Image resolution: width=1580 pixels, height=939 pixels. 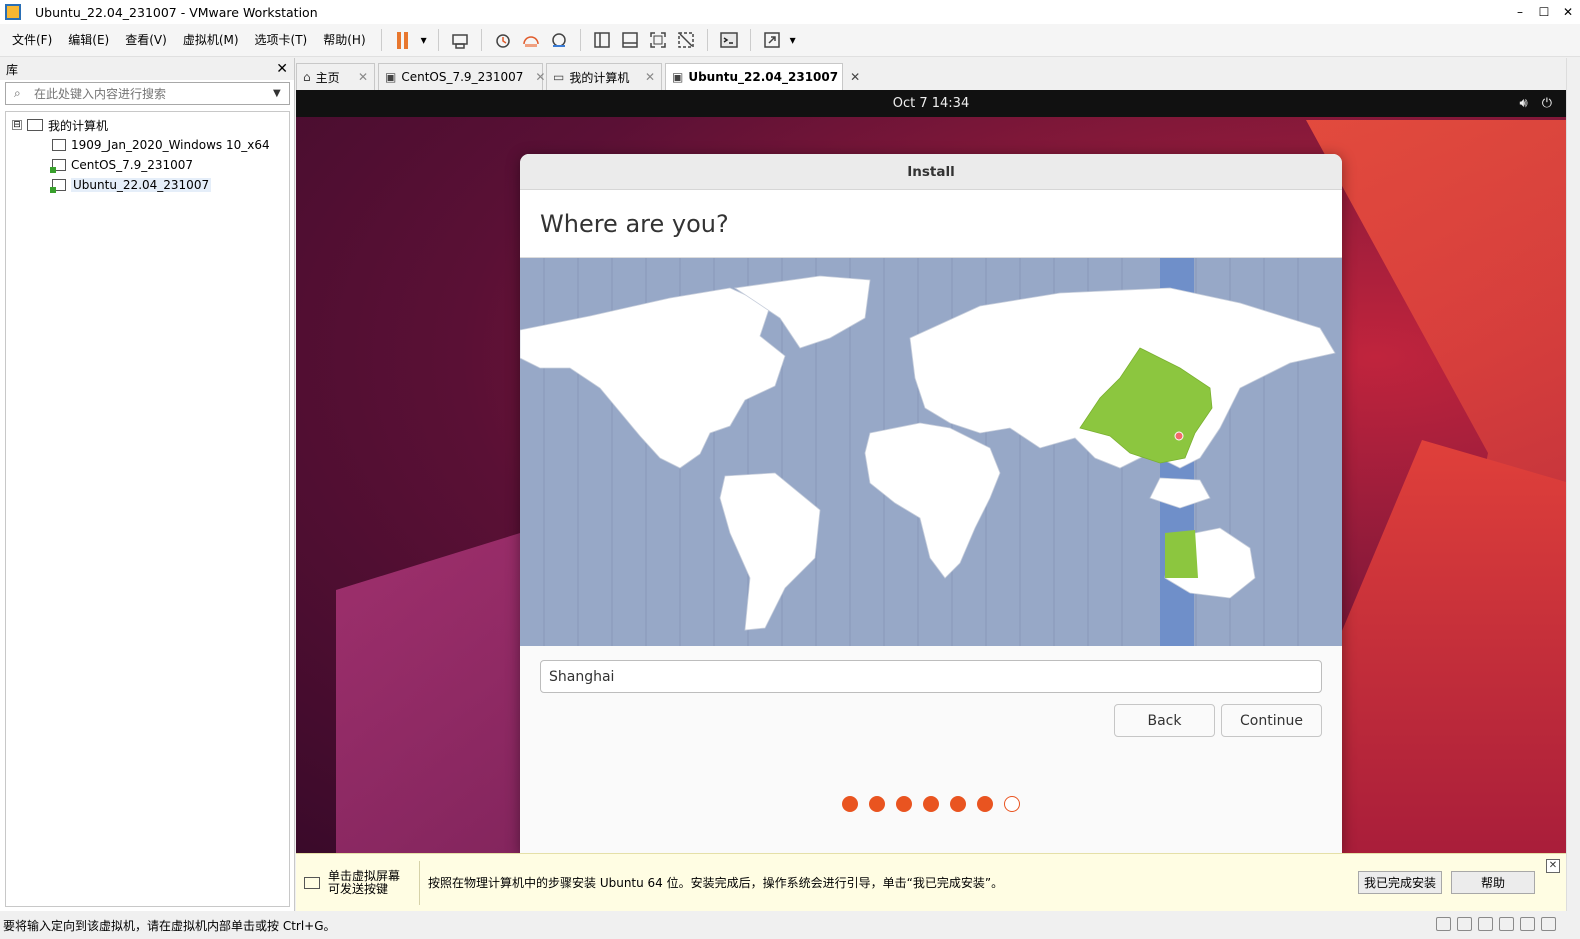 I want to click on close-window-button: ✕, so click(x=1568, y=12).